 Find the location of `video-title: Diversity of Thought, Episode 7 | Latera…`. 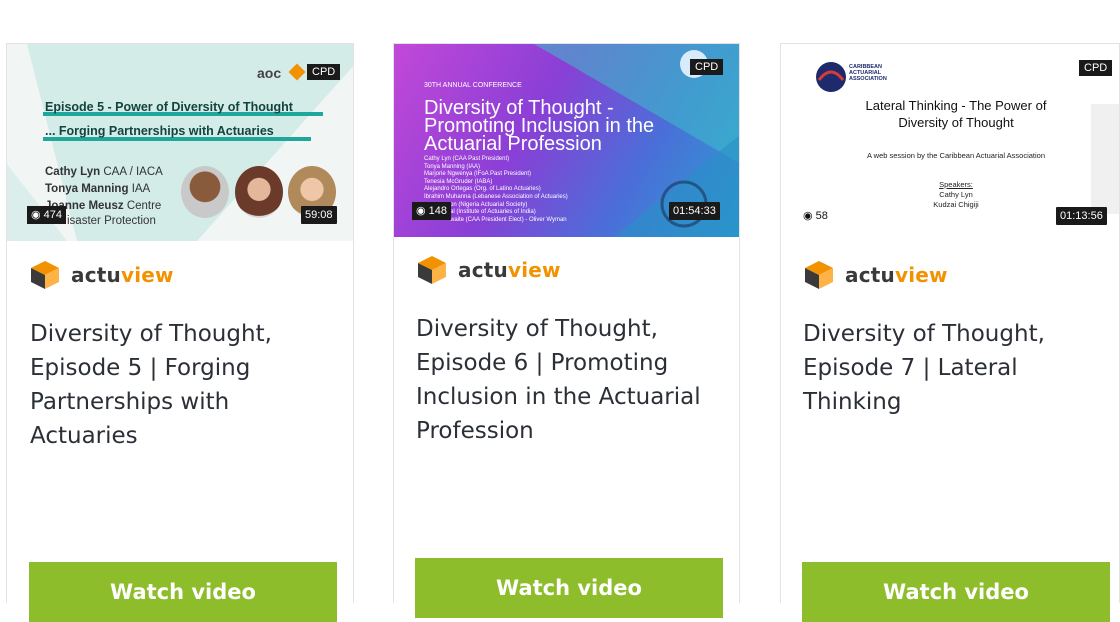

video-title: Diversity of Thought, Episode 7 | Latera… is located at coordinates (953, 368).